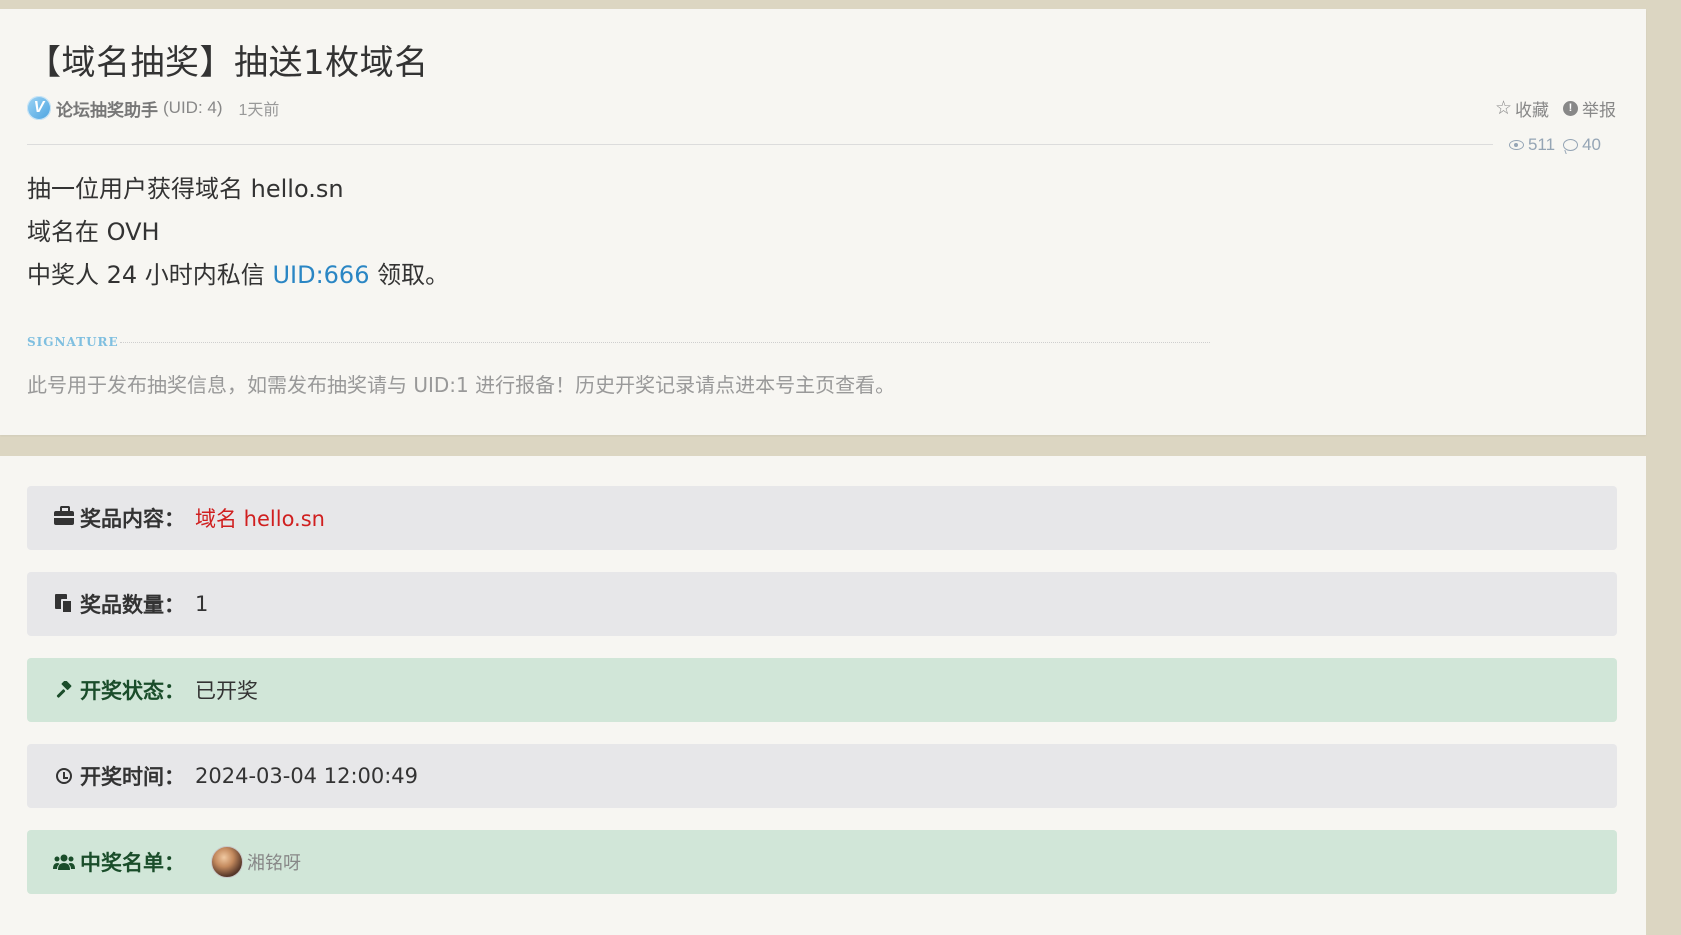 This screenshot has width=1681, height=935. What do you see at coordinates (64, 862) in the screenshot?
I see `users-icon` at bounding box center [64, 862].